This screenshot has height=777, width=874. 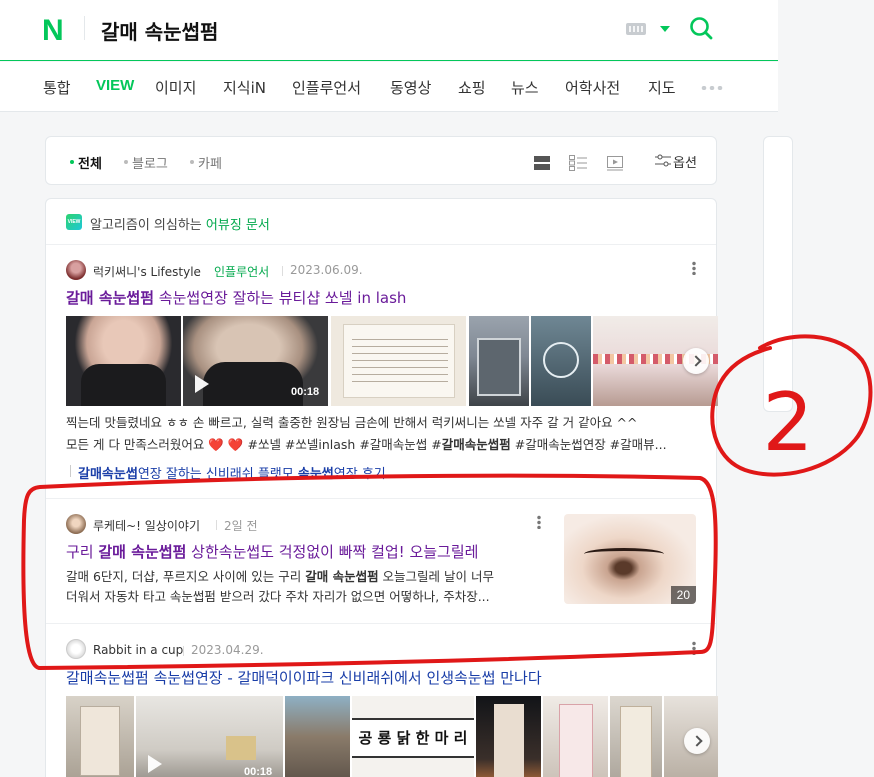 I want to click on keyboard-icon, so click(x=636, y=29).